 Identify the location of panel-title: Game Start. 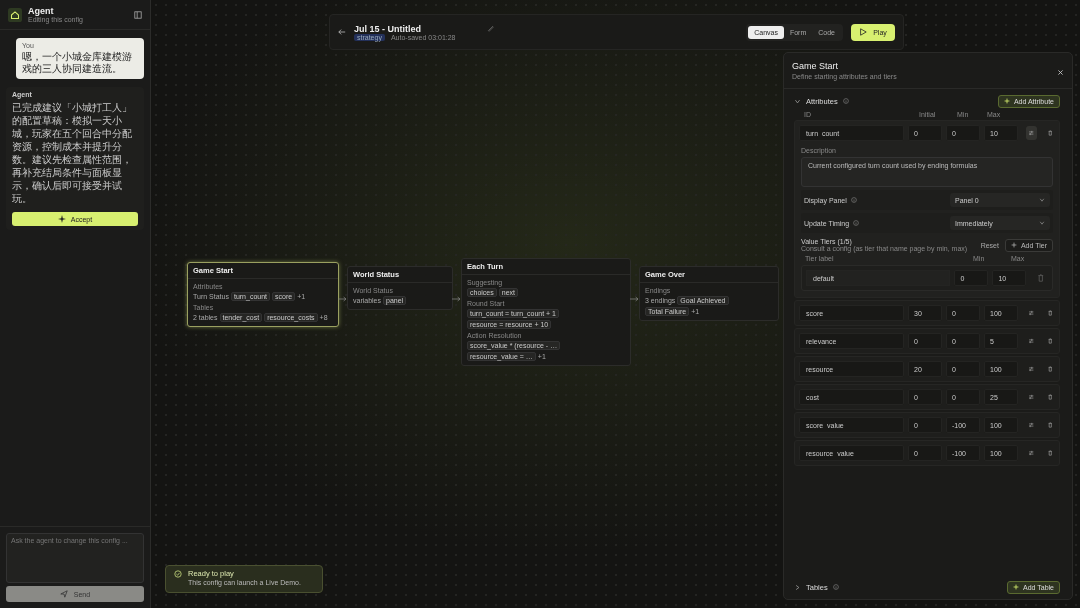
(815, 66).